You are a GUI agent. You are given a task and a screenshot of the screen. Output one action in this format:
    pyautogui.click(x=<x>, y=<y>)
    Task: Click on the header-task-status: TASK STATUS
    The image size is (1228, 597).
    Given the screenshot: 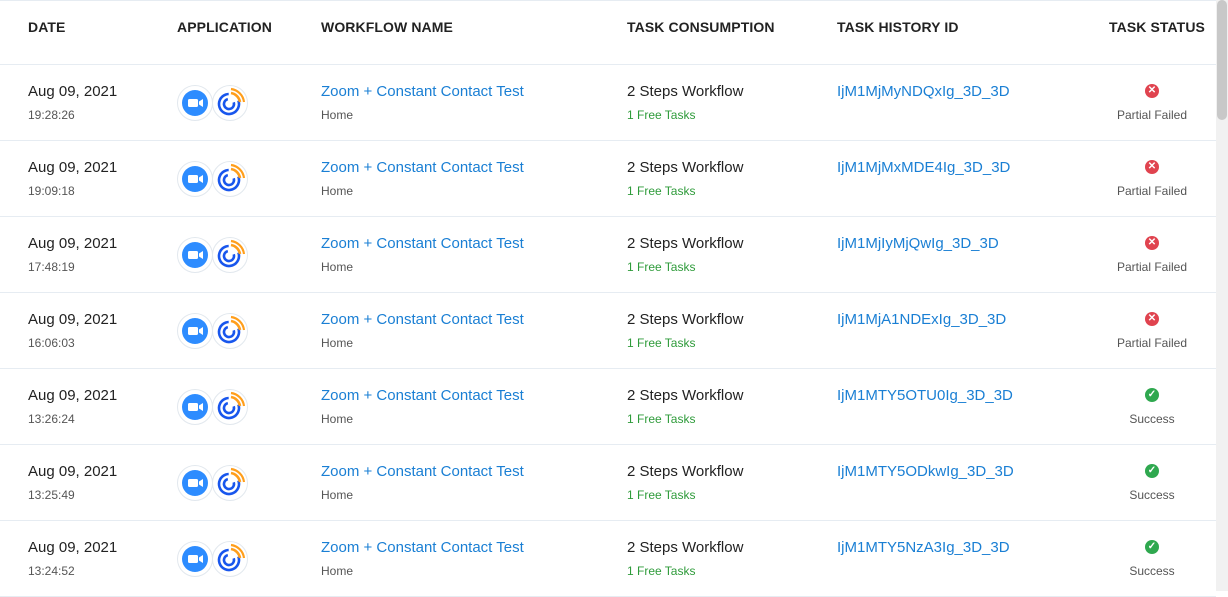 What is the action you would take?
    pyautogui.click(x=1157, y=27)
    